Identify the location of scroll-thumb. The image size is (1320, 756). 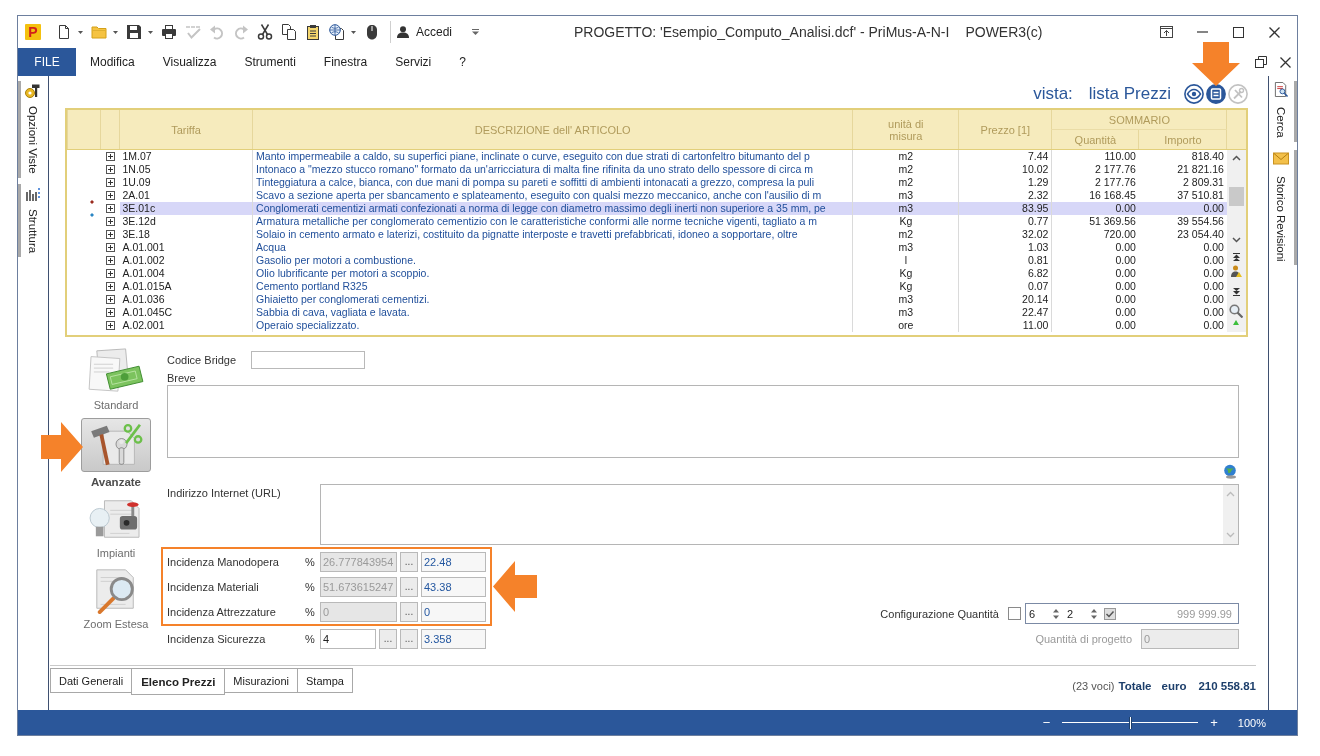
(1236, 196).